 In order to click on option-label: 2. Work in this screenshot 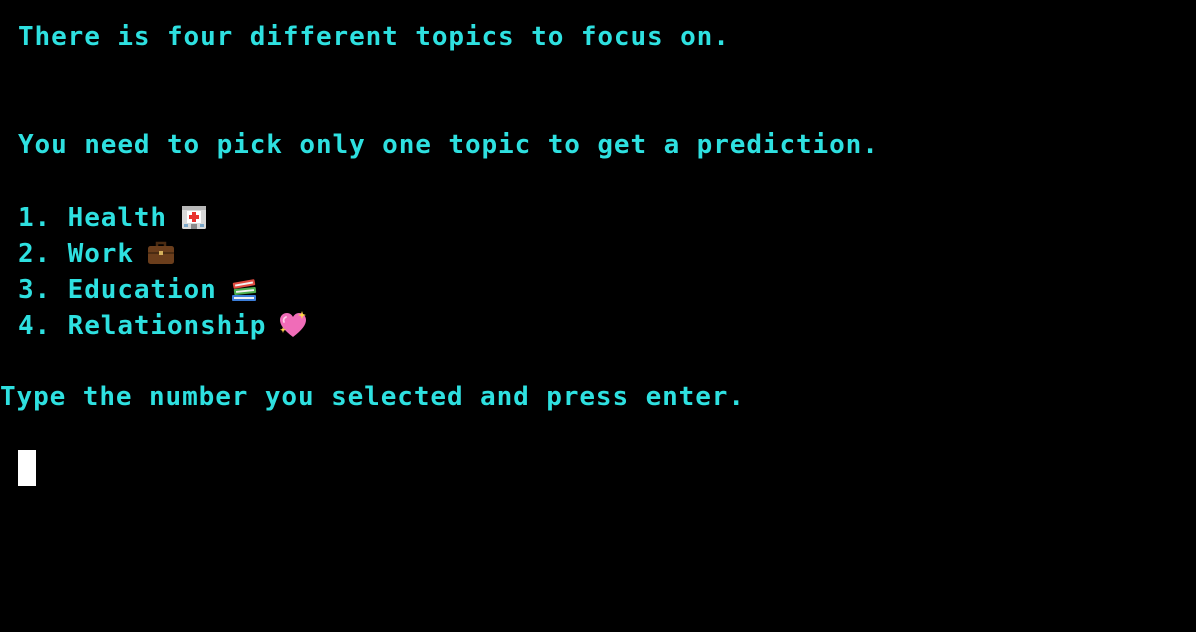, I will do `click(76, 254)`.